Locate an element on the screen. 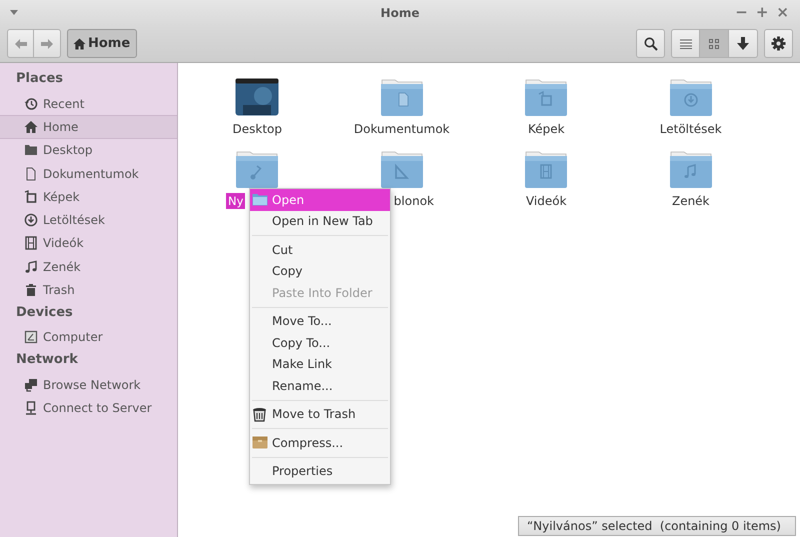 The image size is (800, 537). forward-button is located at coordinates (47, 43).